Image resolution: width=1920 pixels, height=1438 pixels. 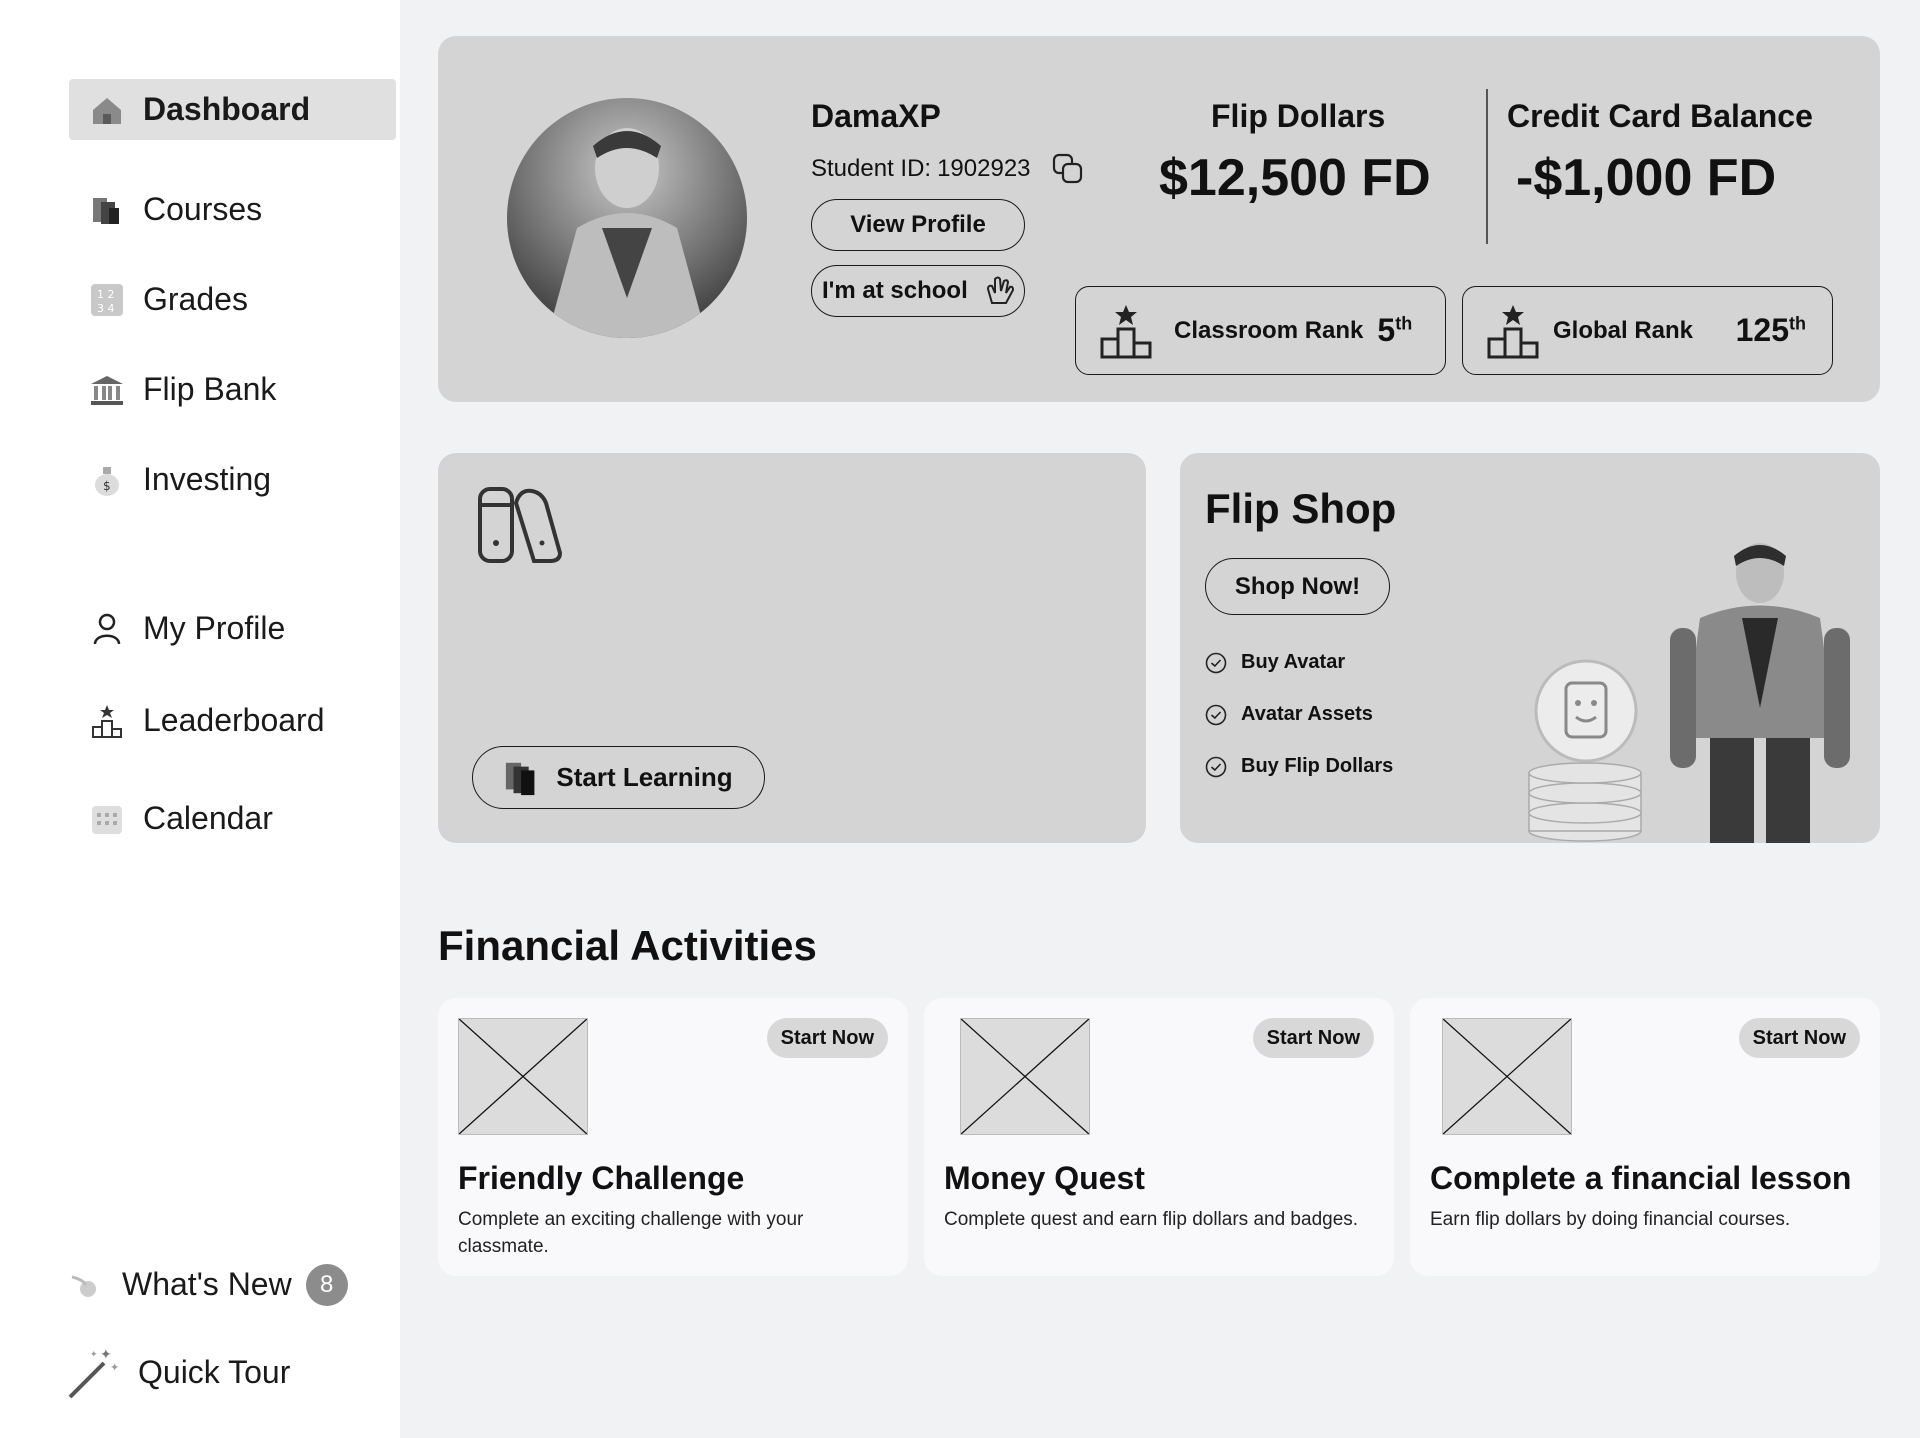 I want to click on flip-dollars-label: Flip Dollars, so click(x=1298, y=116).